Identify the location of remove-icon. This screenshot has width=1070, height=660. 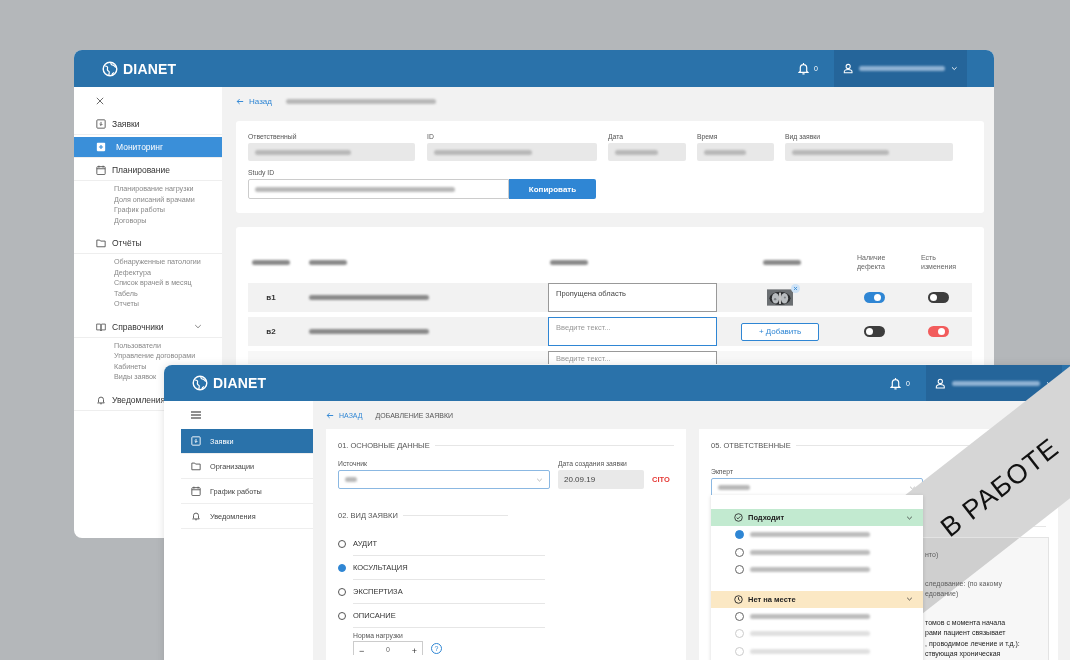
(795, 288).